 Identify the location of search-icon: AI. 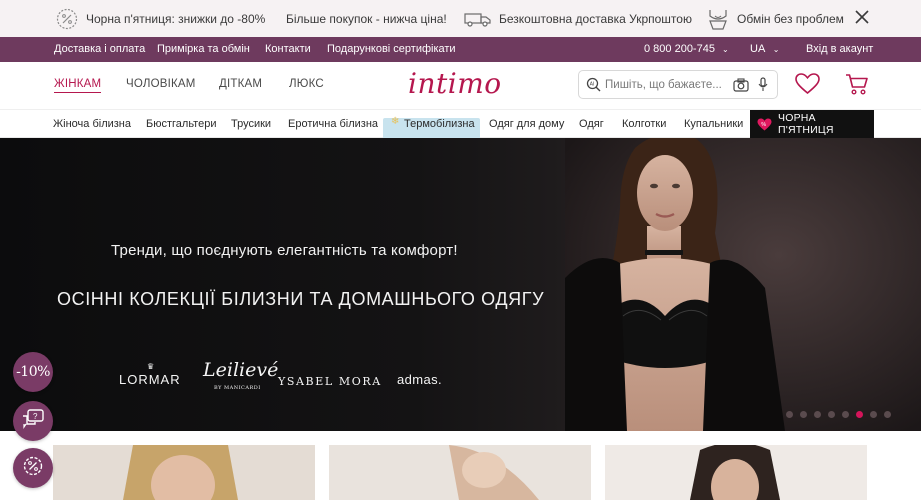
(593, 87).